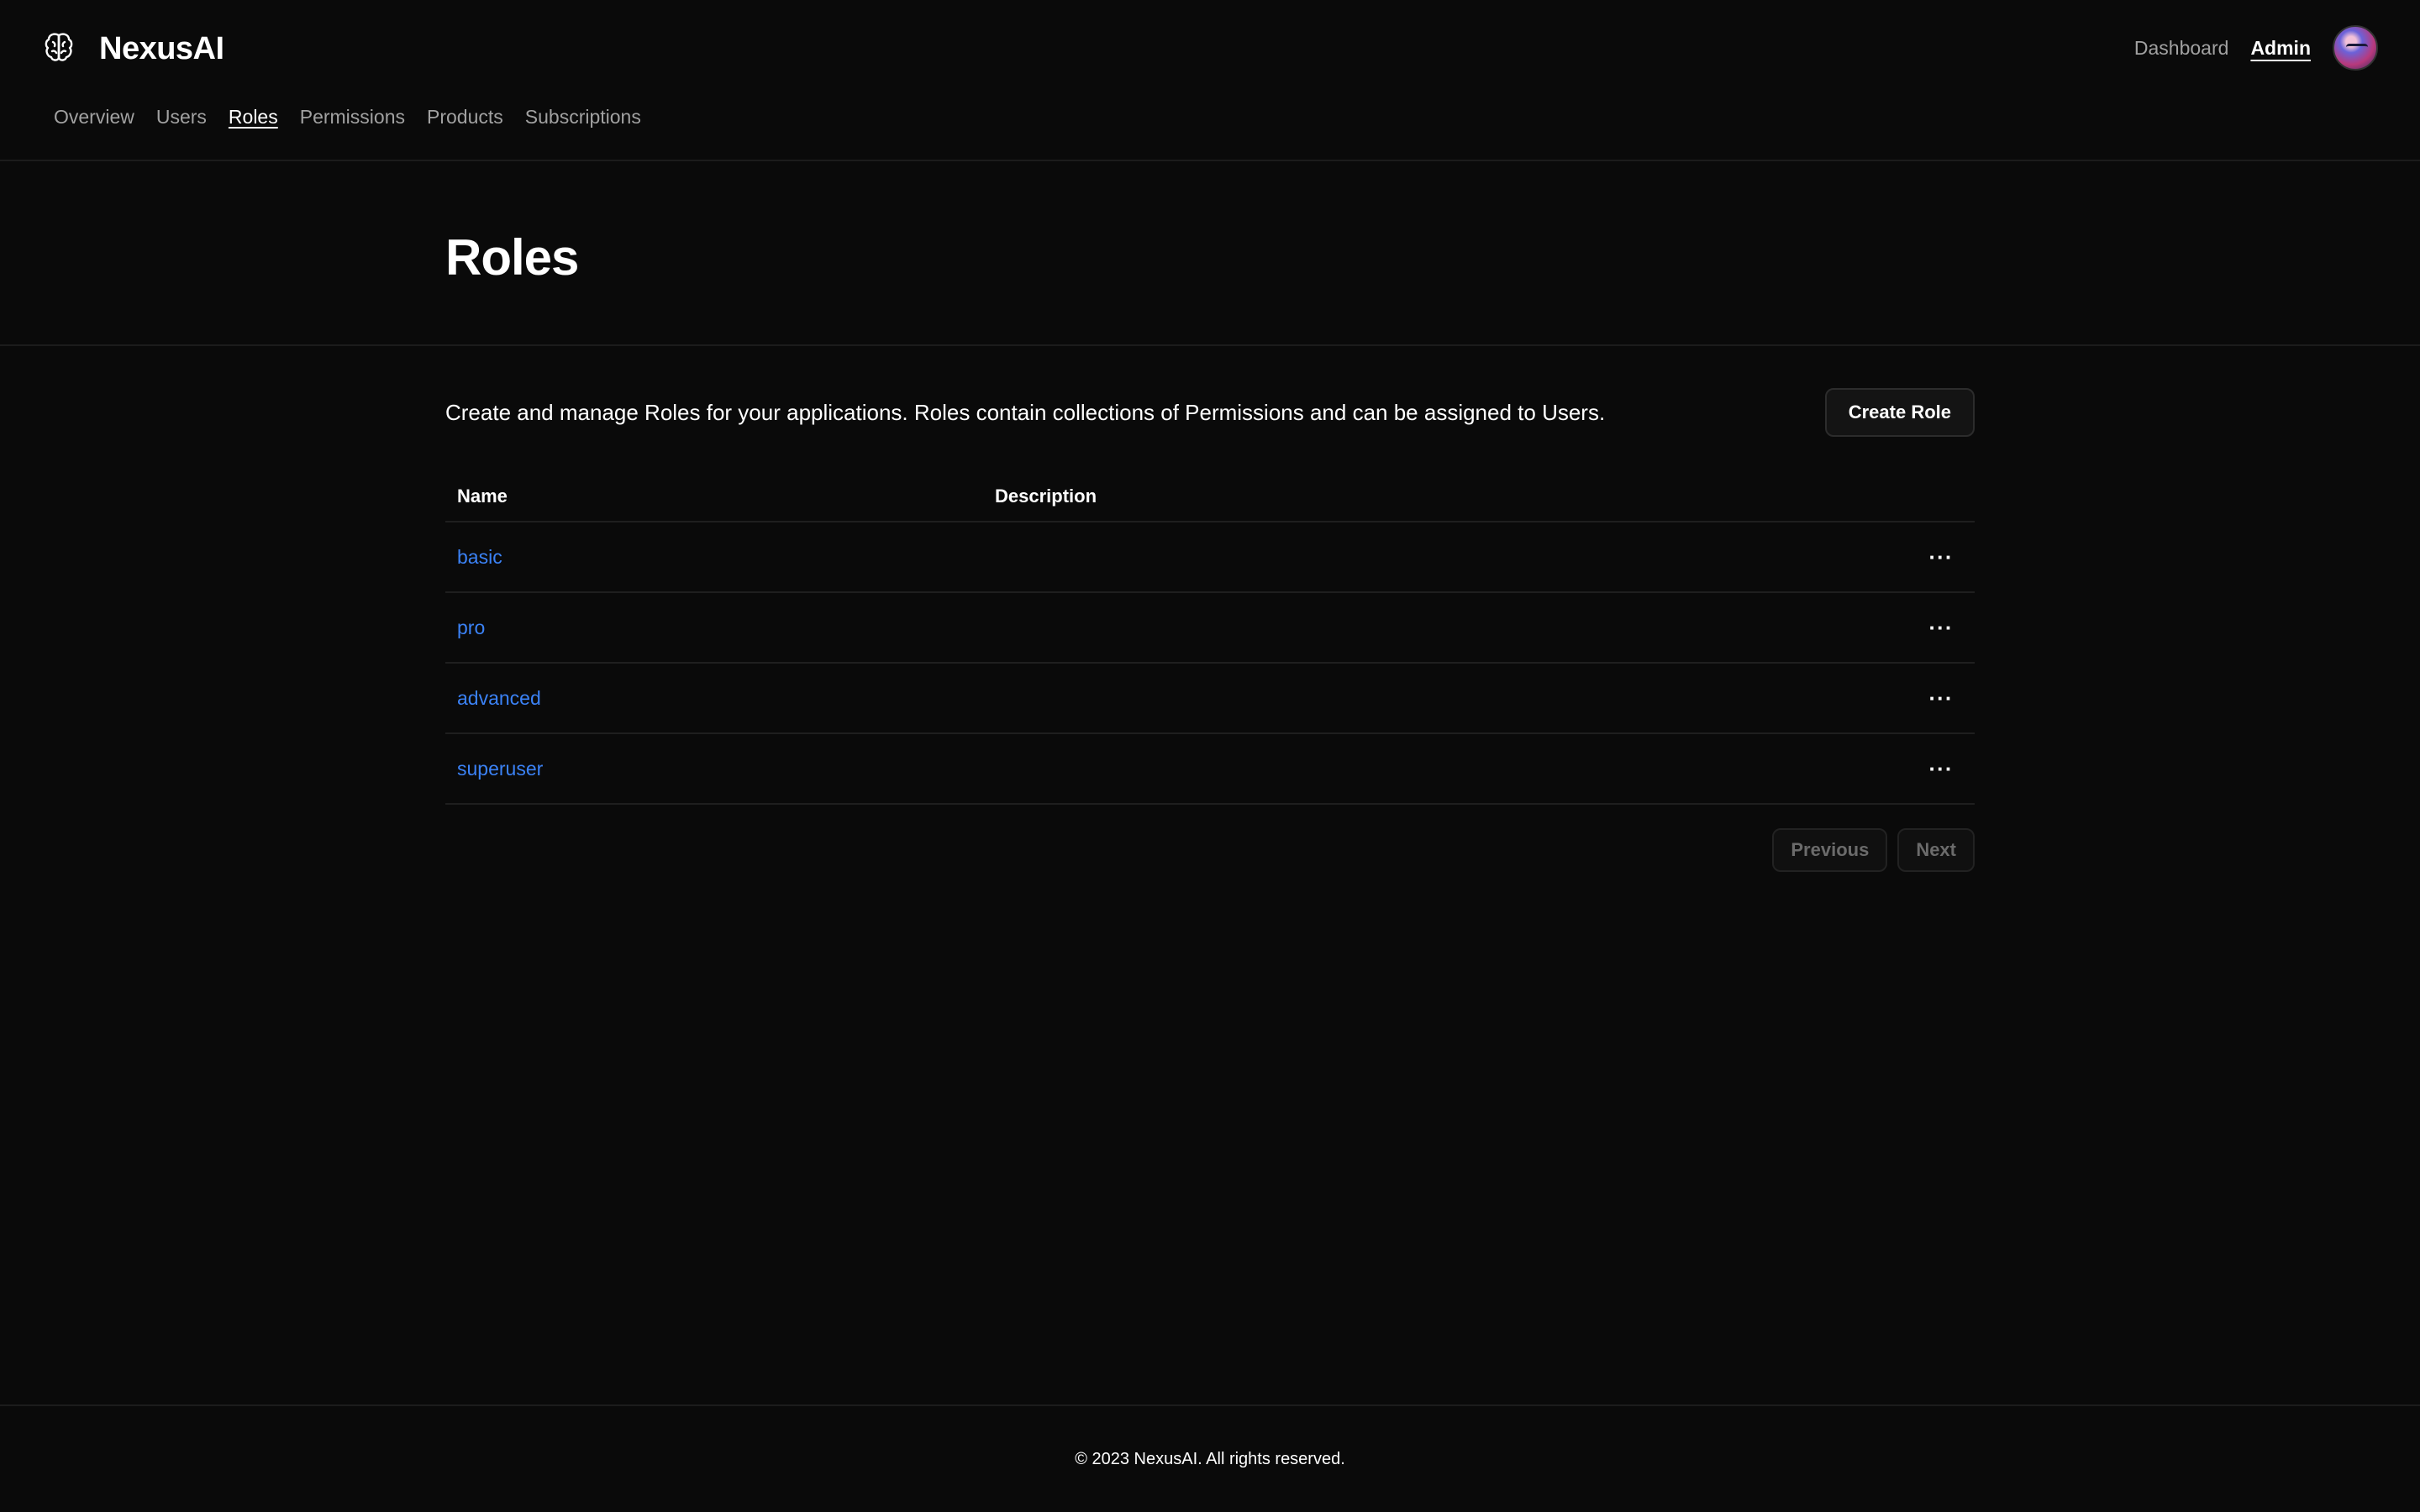  Describe the element at coordinates (161, 48) in the screenshot. I see `brand-name: NexusAI` at that location.